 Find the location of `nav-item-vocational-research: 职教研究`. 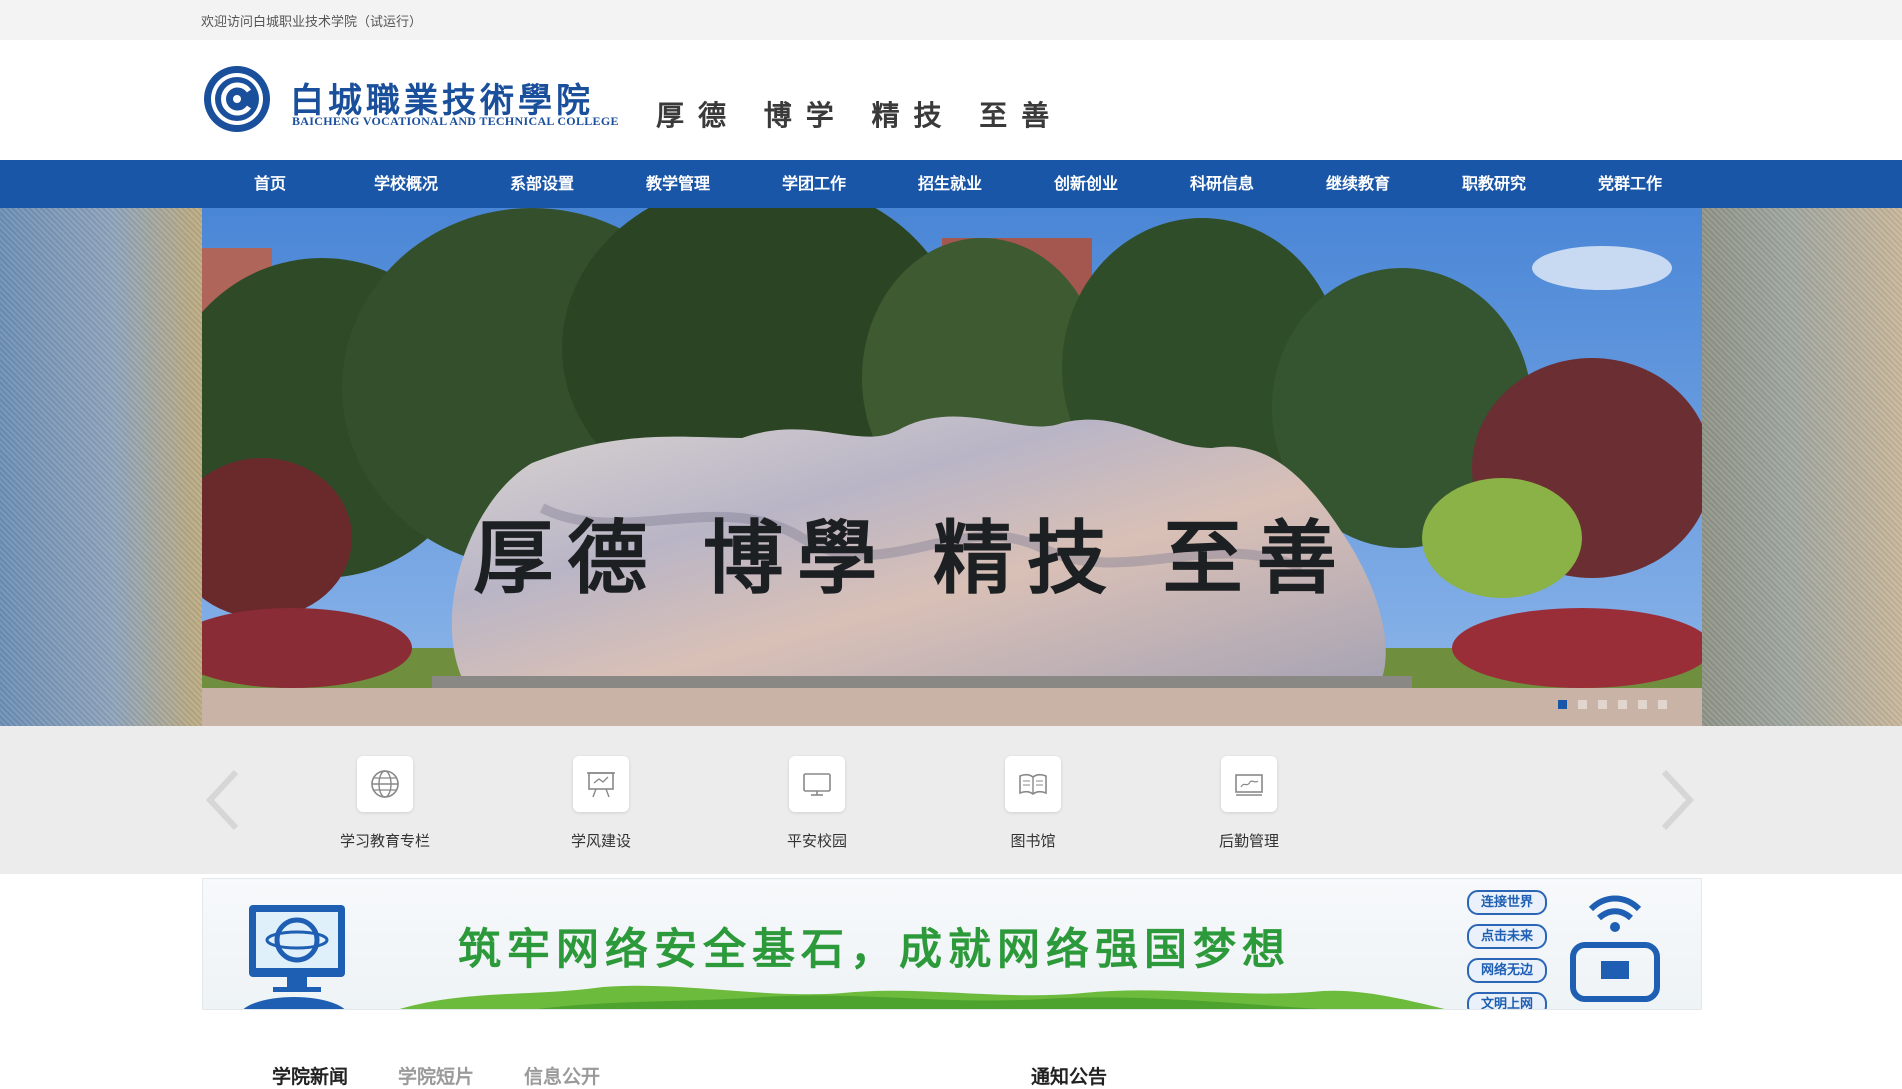

nav-item-vocational-research: 职教研究 is located at coordinates (1494, 184).